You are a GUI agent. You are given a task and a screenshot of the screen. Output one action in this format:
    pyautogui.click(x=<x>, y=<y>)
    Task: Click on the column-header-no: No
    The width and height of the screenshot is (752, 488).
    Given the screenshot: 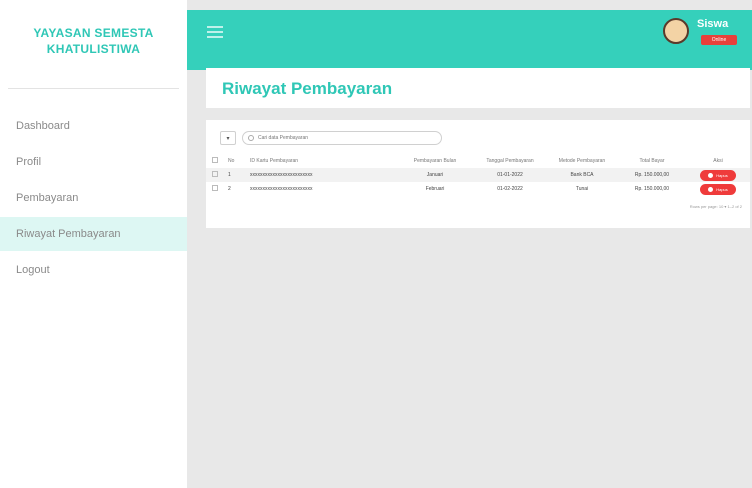 What is the action you would take?
    pyautogui.click(x=235, y=161)
    